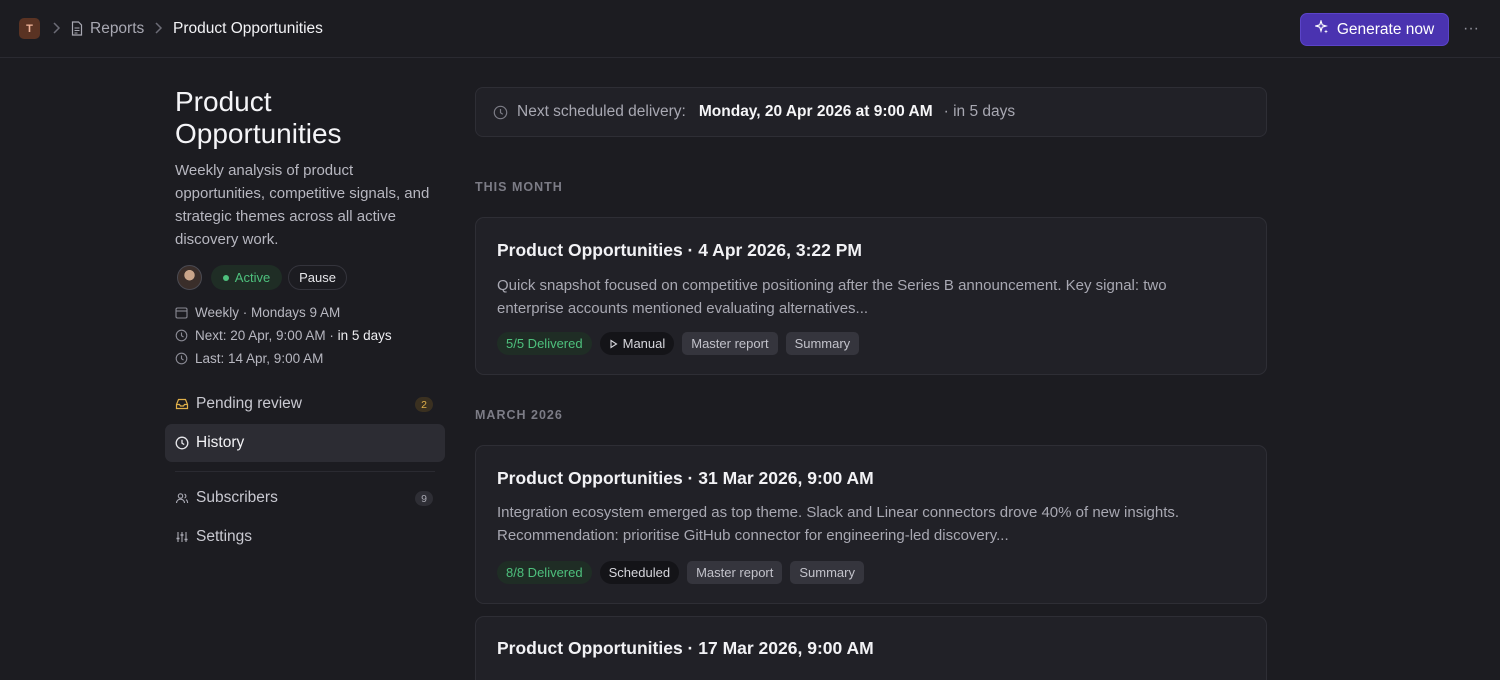 This screenshot has height=680, width=1500. What do you see at coordinates (182, 537) in the screenshot?
I see `sliders-icon` at bounding box center [182, 537].